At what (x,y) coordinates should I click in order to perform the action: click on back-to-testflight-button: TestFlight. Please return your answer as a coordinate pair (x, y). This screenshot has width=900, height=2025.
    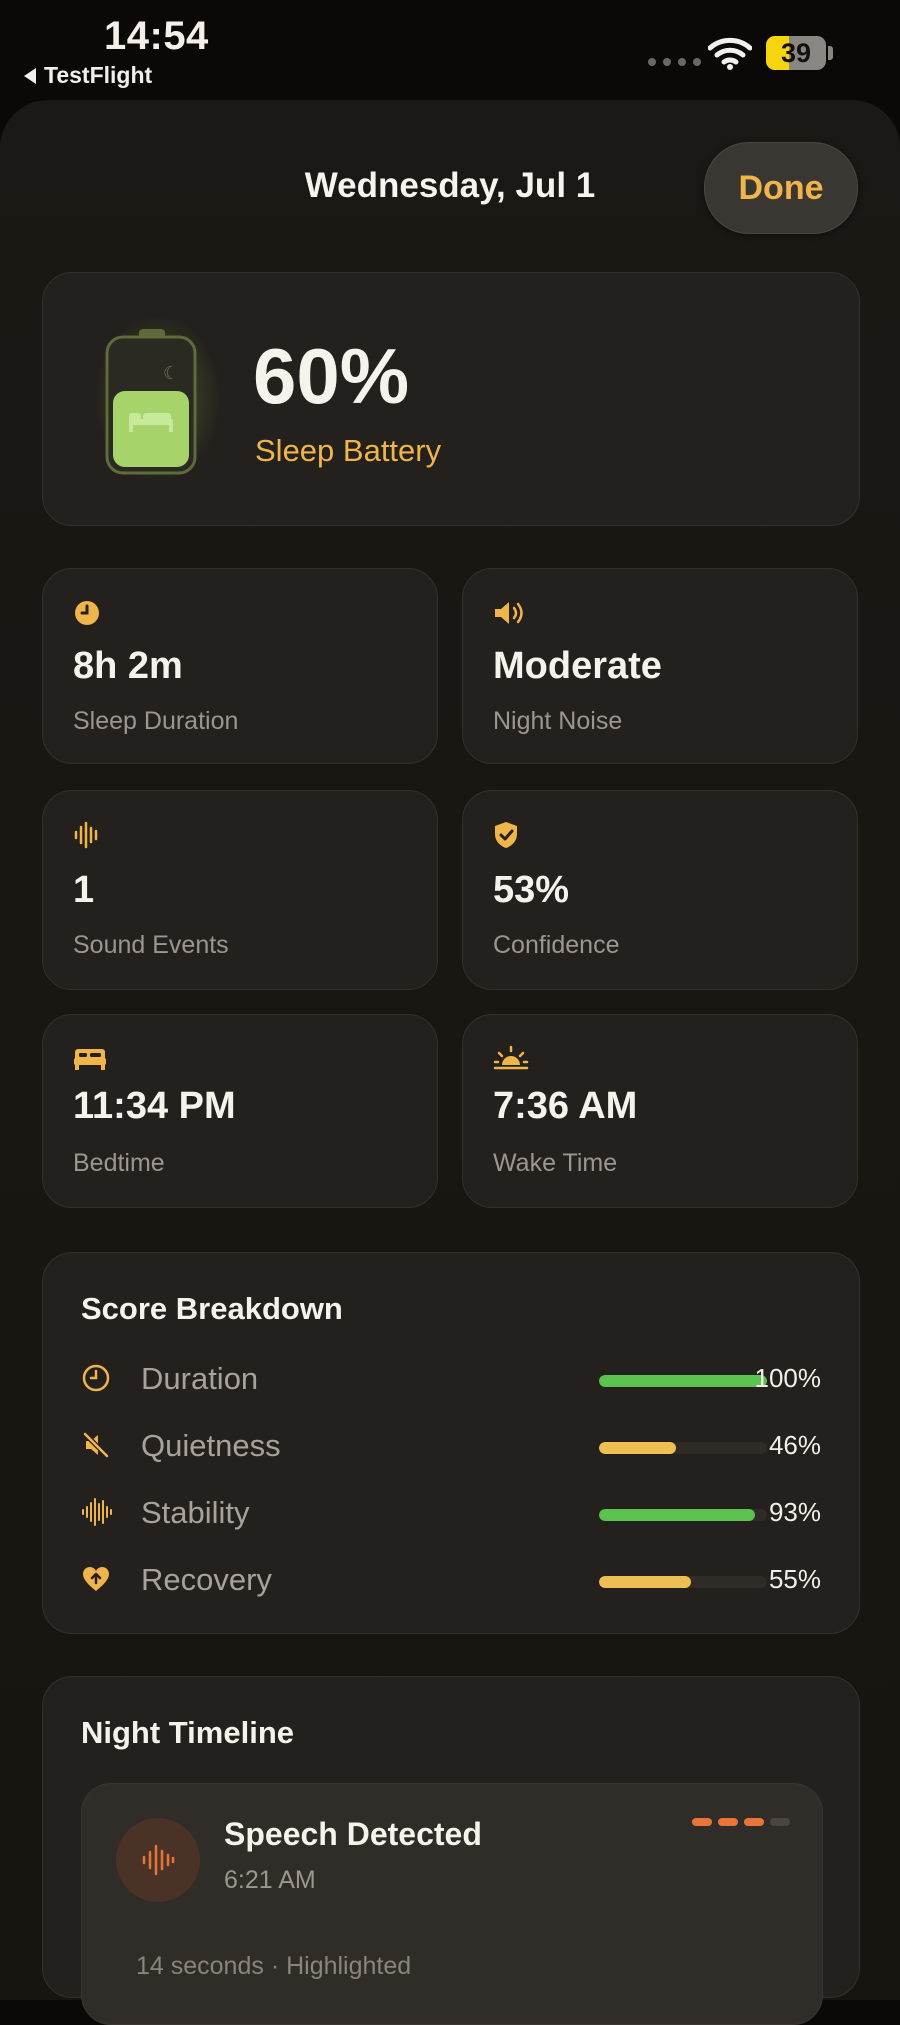
    Looking at the image, I should click on (88, 75).